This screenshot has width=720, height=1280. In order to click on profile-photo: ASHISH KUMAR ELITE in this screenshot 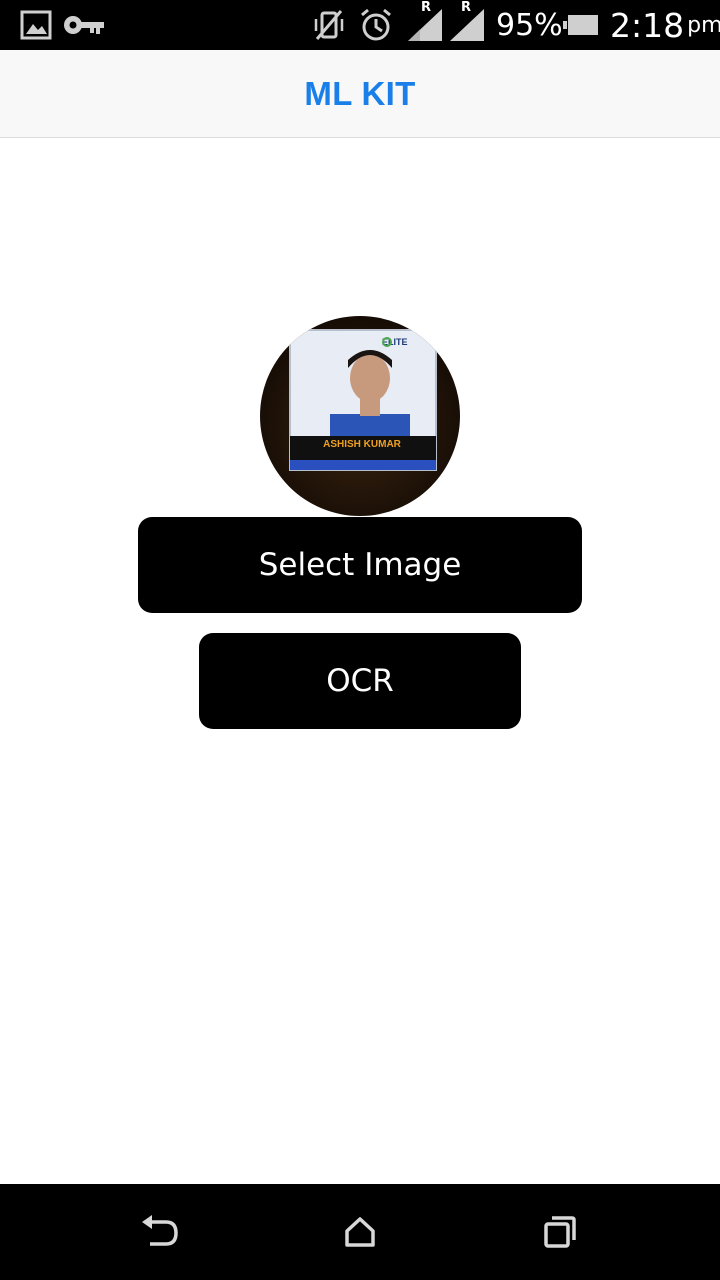, I will do `click(360, 416)`.